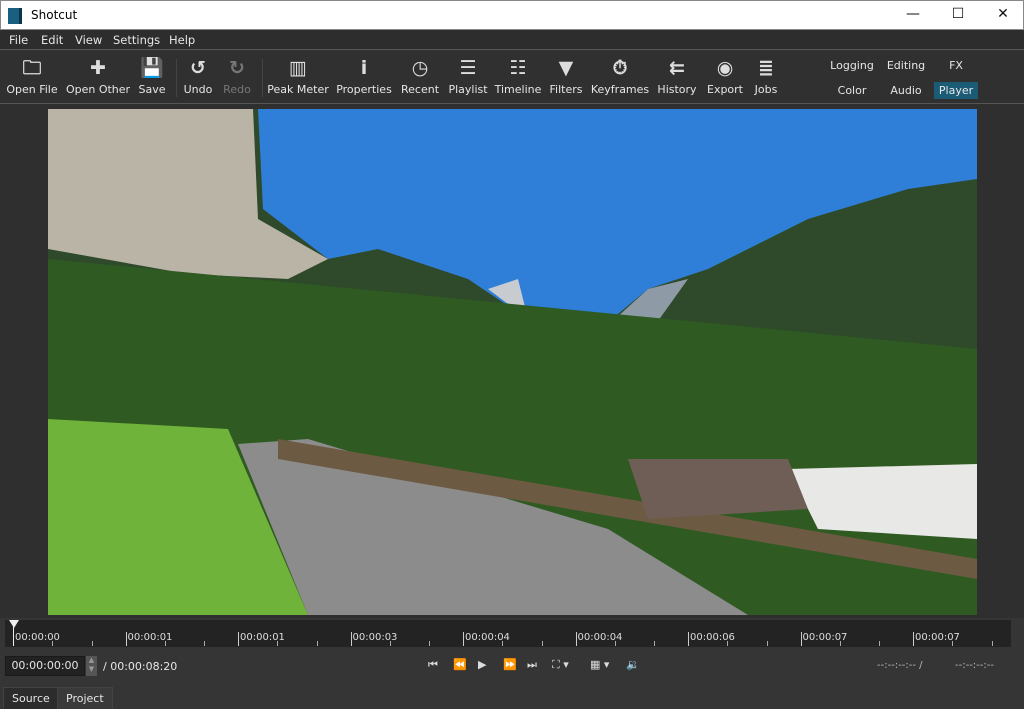  Describe the element at coordinates (14, 624) in the screenshot. I see `playhead-marker` at that location.